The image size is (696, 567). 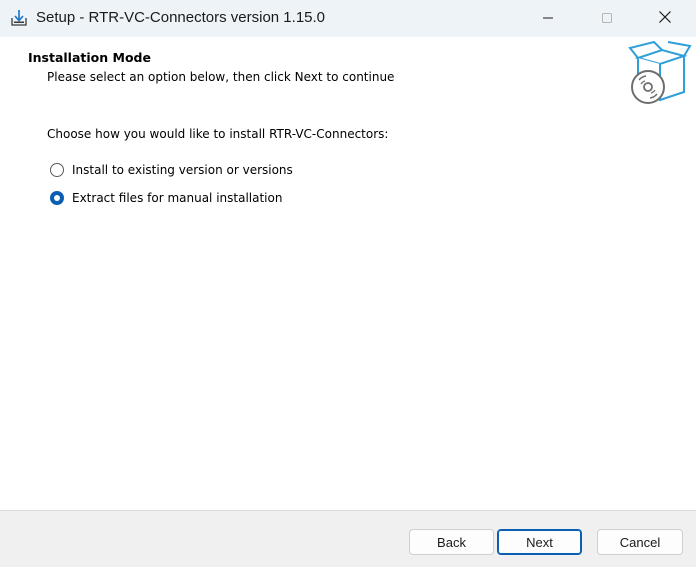 I want to click on title-bar: Setup - RTR-VC-Connectors version 1.15.0, so click(x=348, y=18).